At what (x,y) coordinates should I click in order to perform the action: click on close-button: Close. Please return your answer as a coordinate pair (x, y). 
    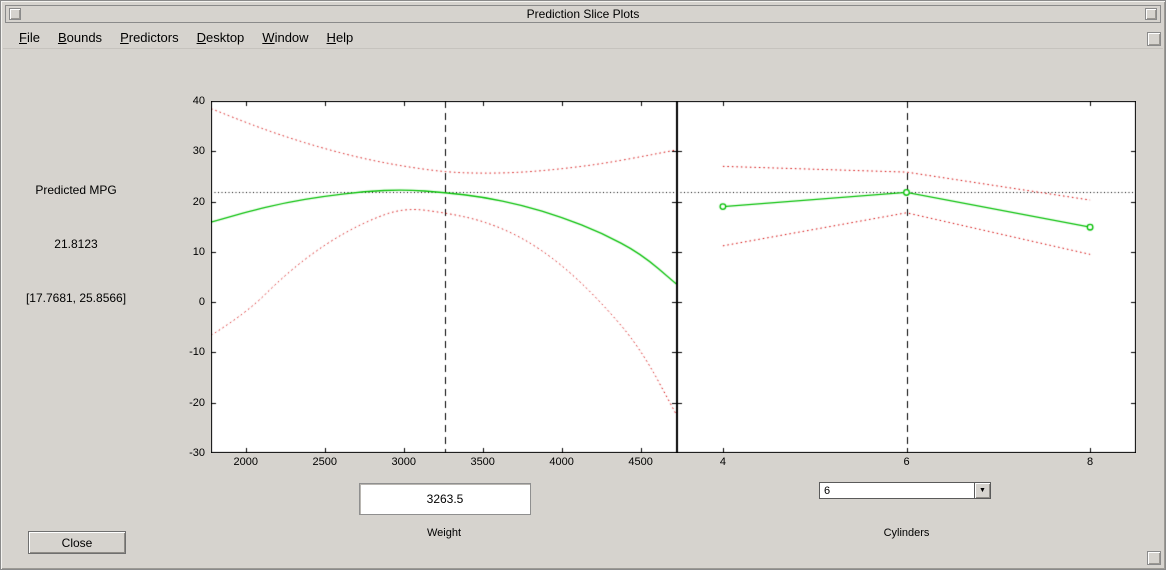
    Looking at the image, I should click on (77, 542).